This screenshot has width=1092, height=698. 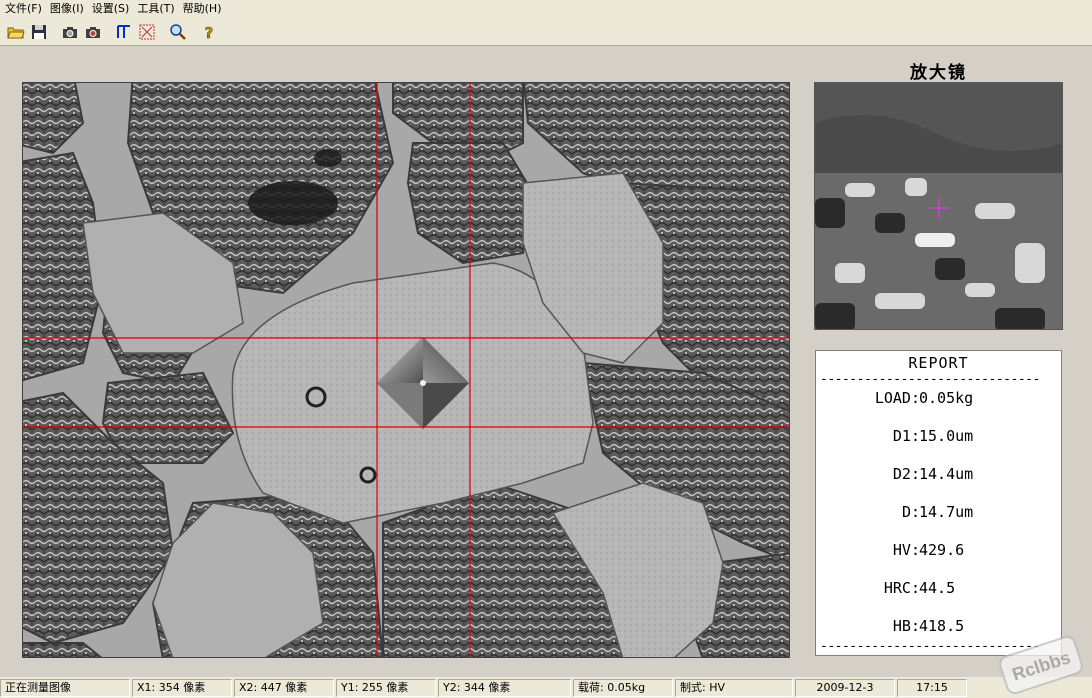 I want to click on help-icon: ?, so click(x=209, y=32).